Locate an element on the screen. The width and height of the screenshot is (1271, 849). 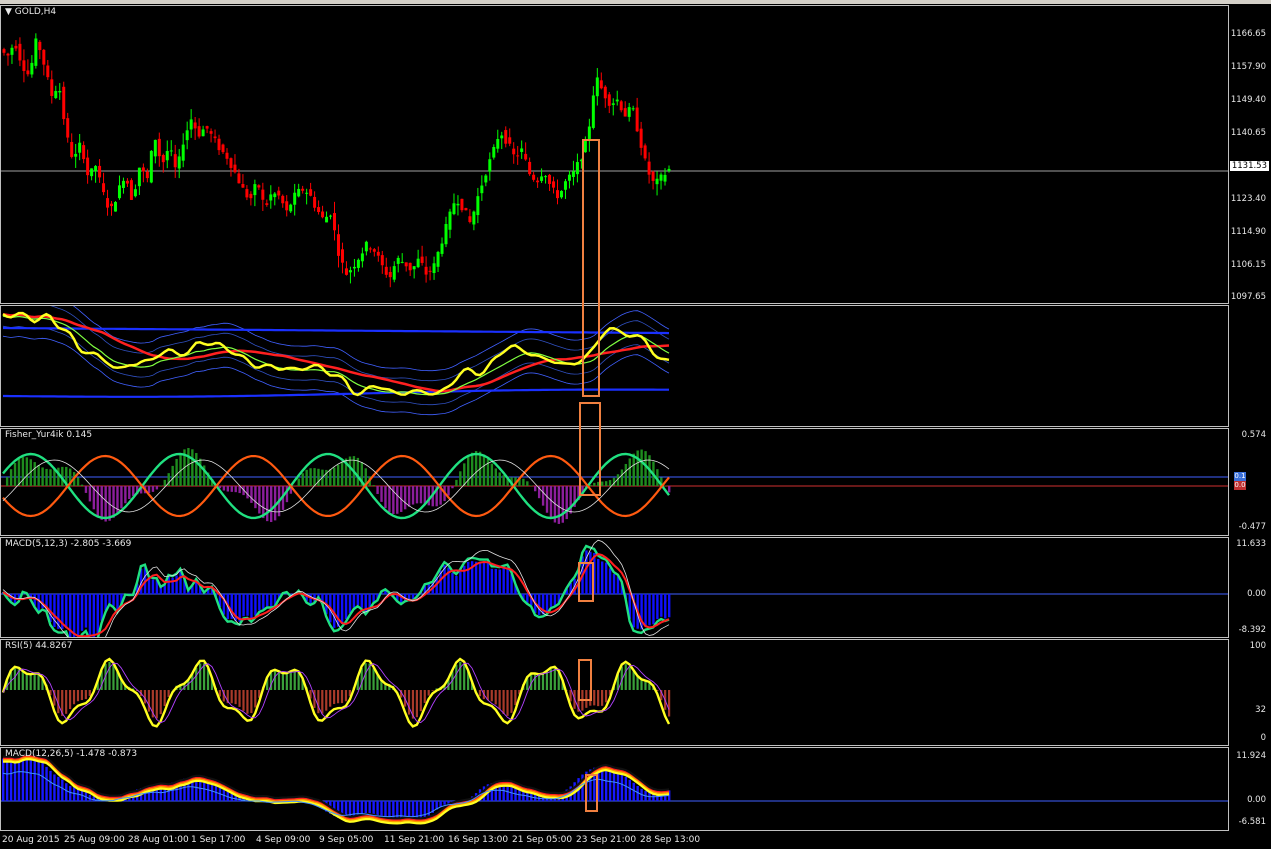
bands-indicator-panel is located at coordinates (614, 366).